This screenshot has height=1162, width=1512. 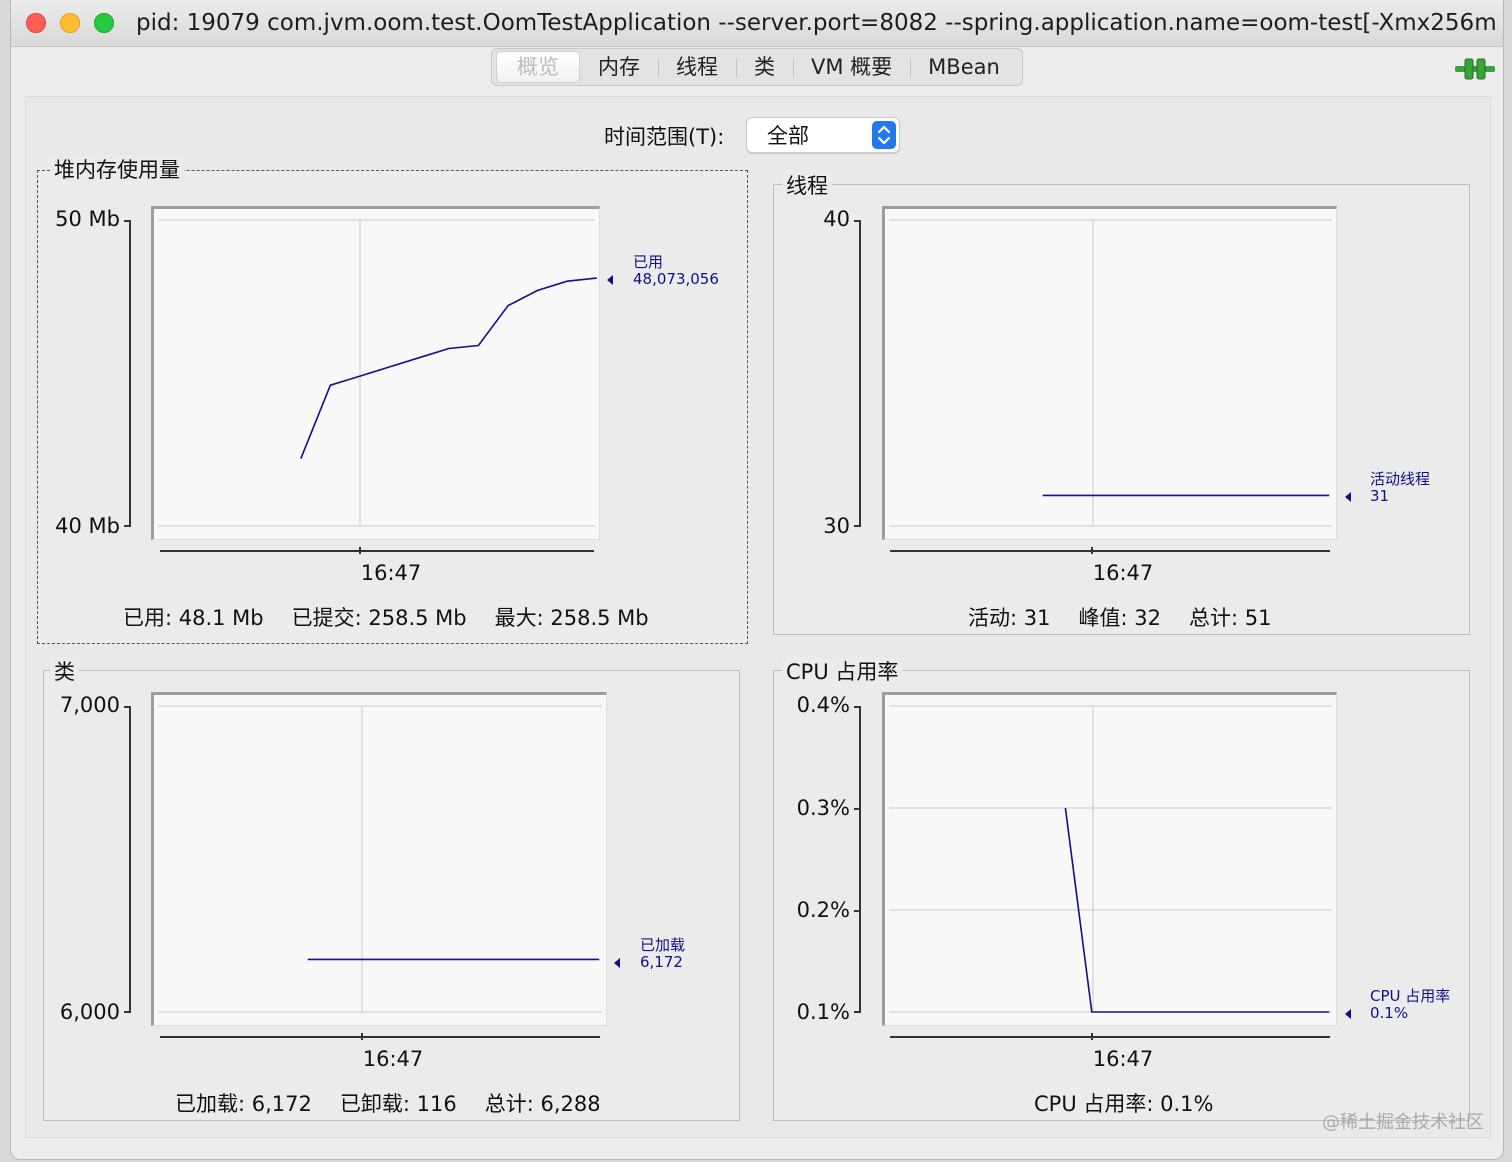 I want to click on threads-legend: 活动线程 31, so click(x=1400, y=488).